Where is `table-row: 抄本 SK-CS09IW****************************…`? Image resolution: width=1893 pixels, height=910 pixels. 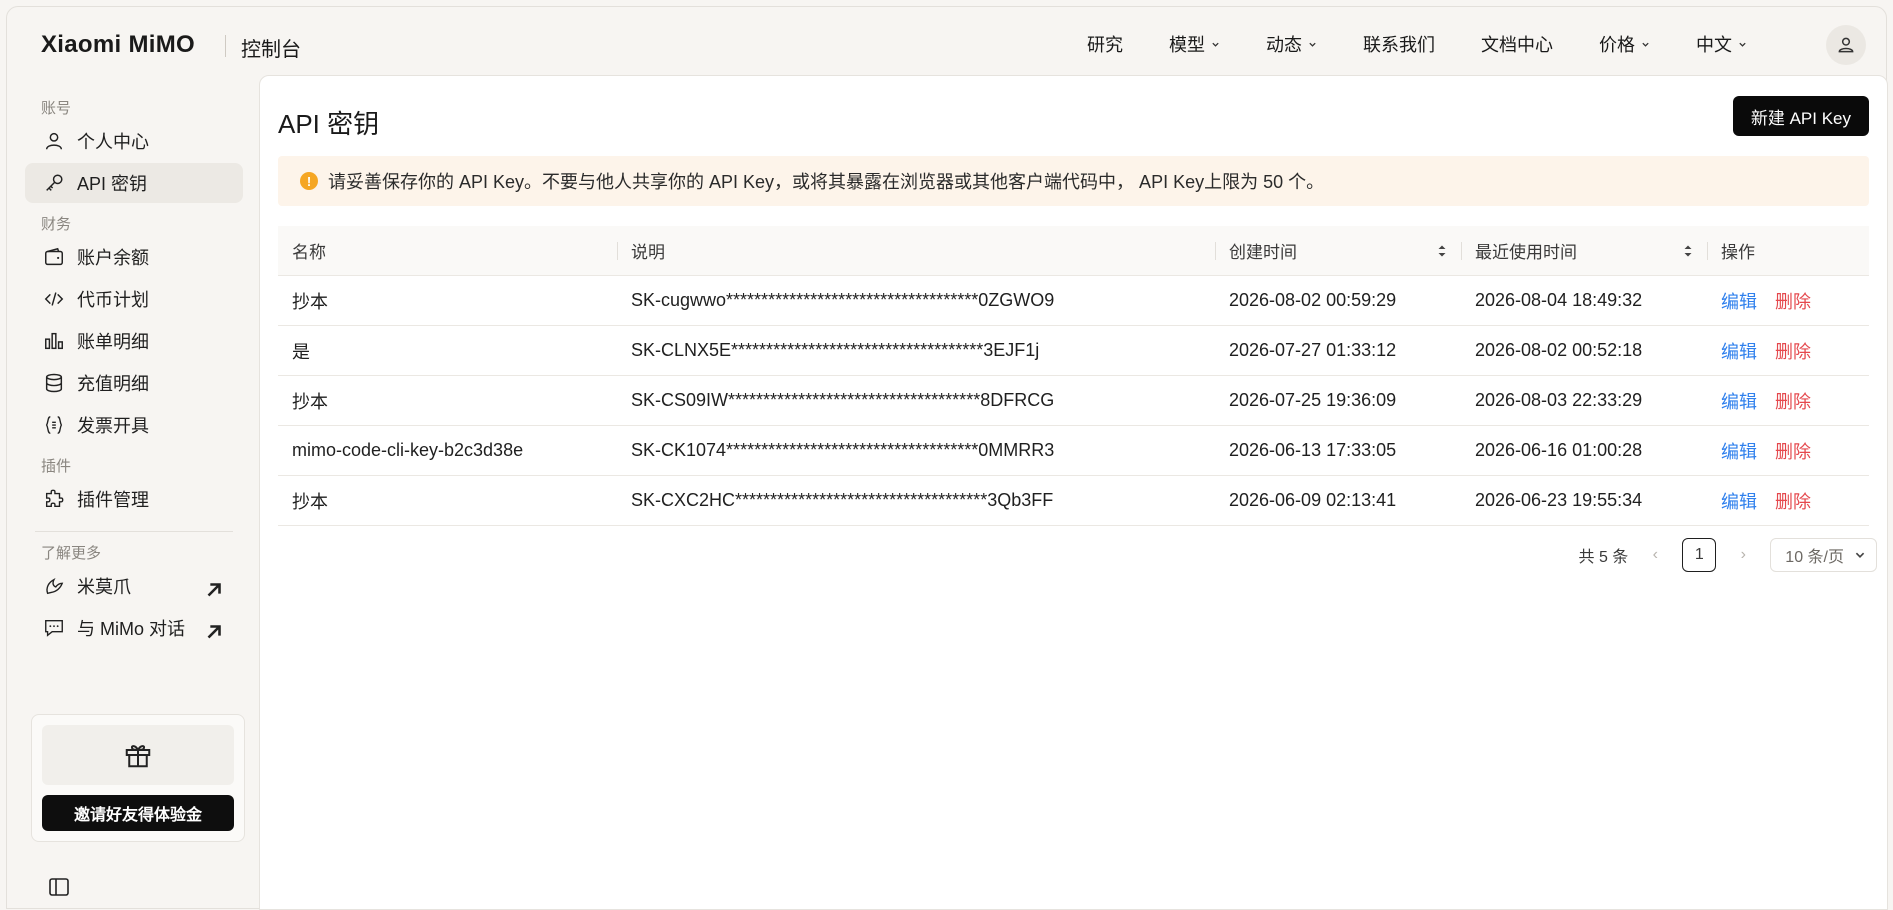 table-row: 抄本 SK-CS09IW****************************… is located at coordinates (1073, 401).